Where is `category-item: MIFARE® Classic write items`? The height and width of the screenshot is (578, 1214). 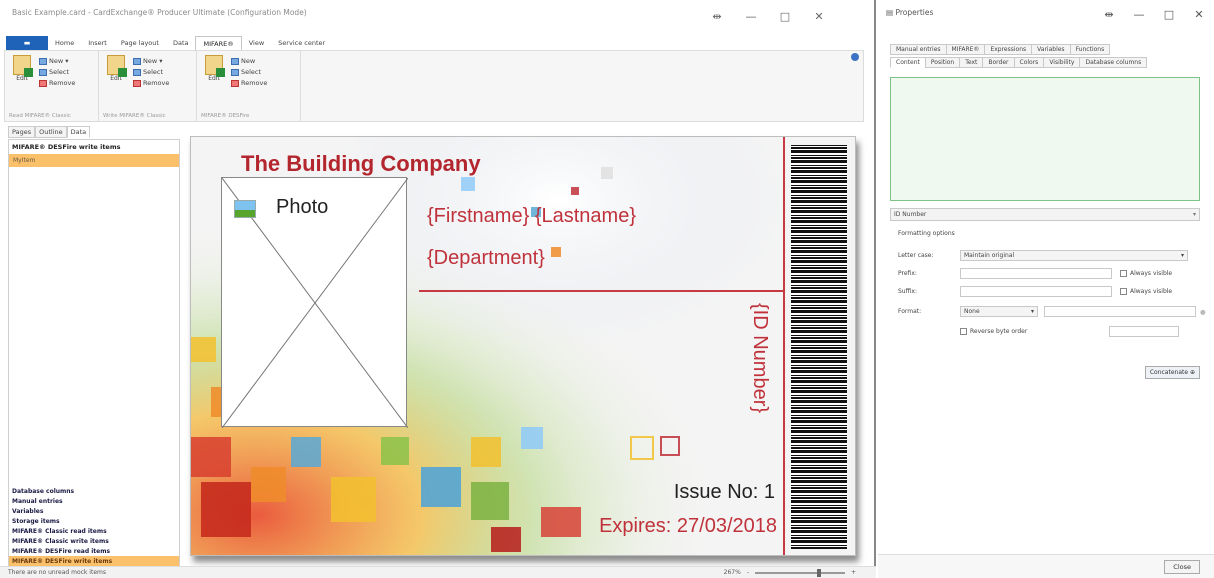
category-item: MIFARE® Classic write items is located at coordinates (94, 541).